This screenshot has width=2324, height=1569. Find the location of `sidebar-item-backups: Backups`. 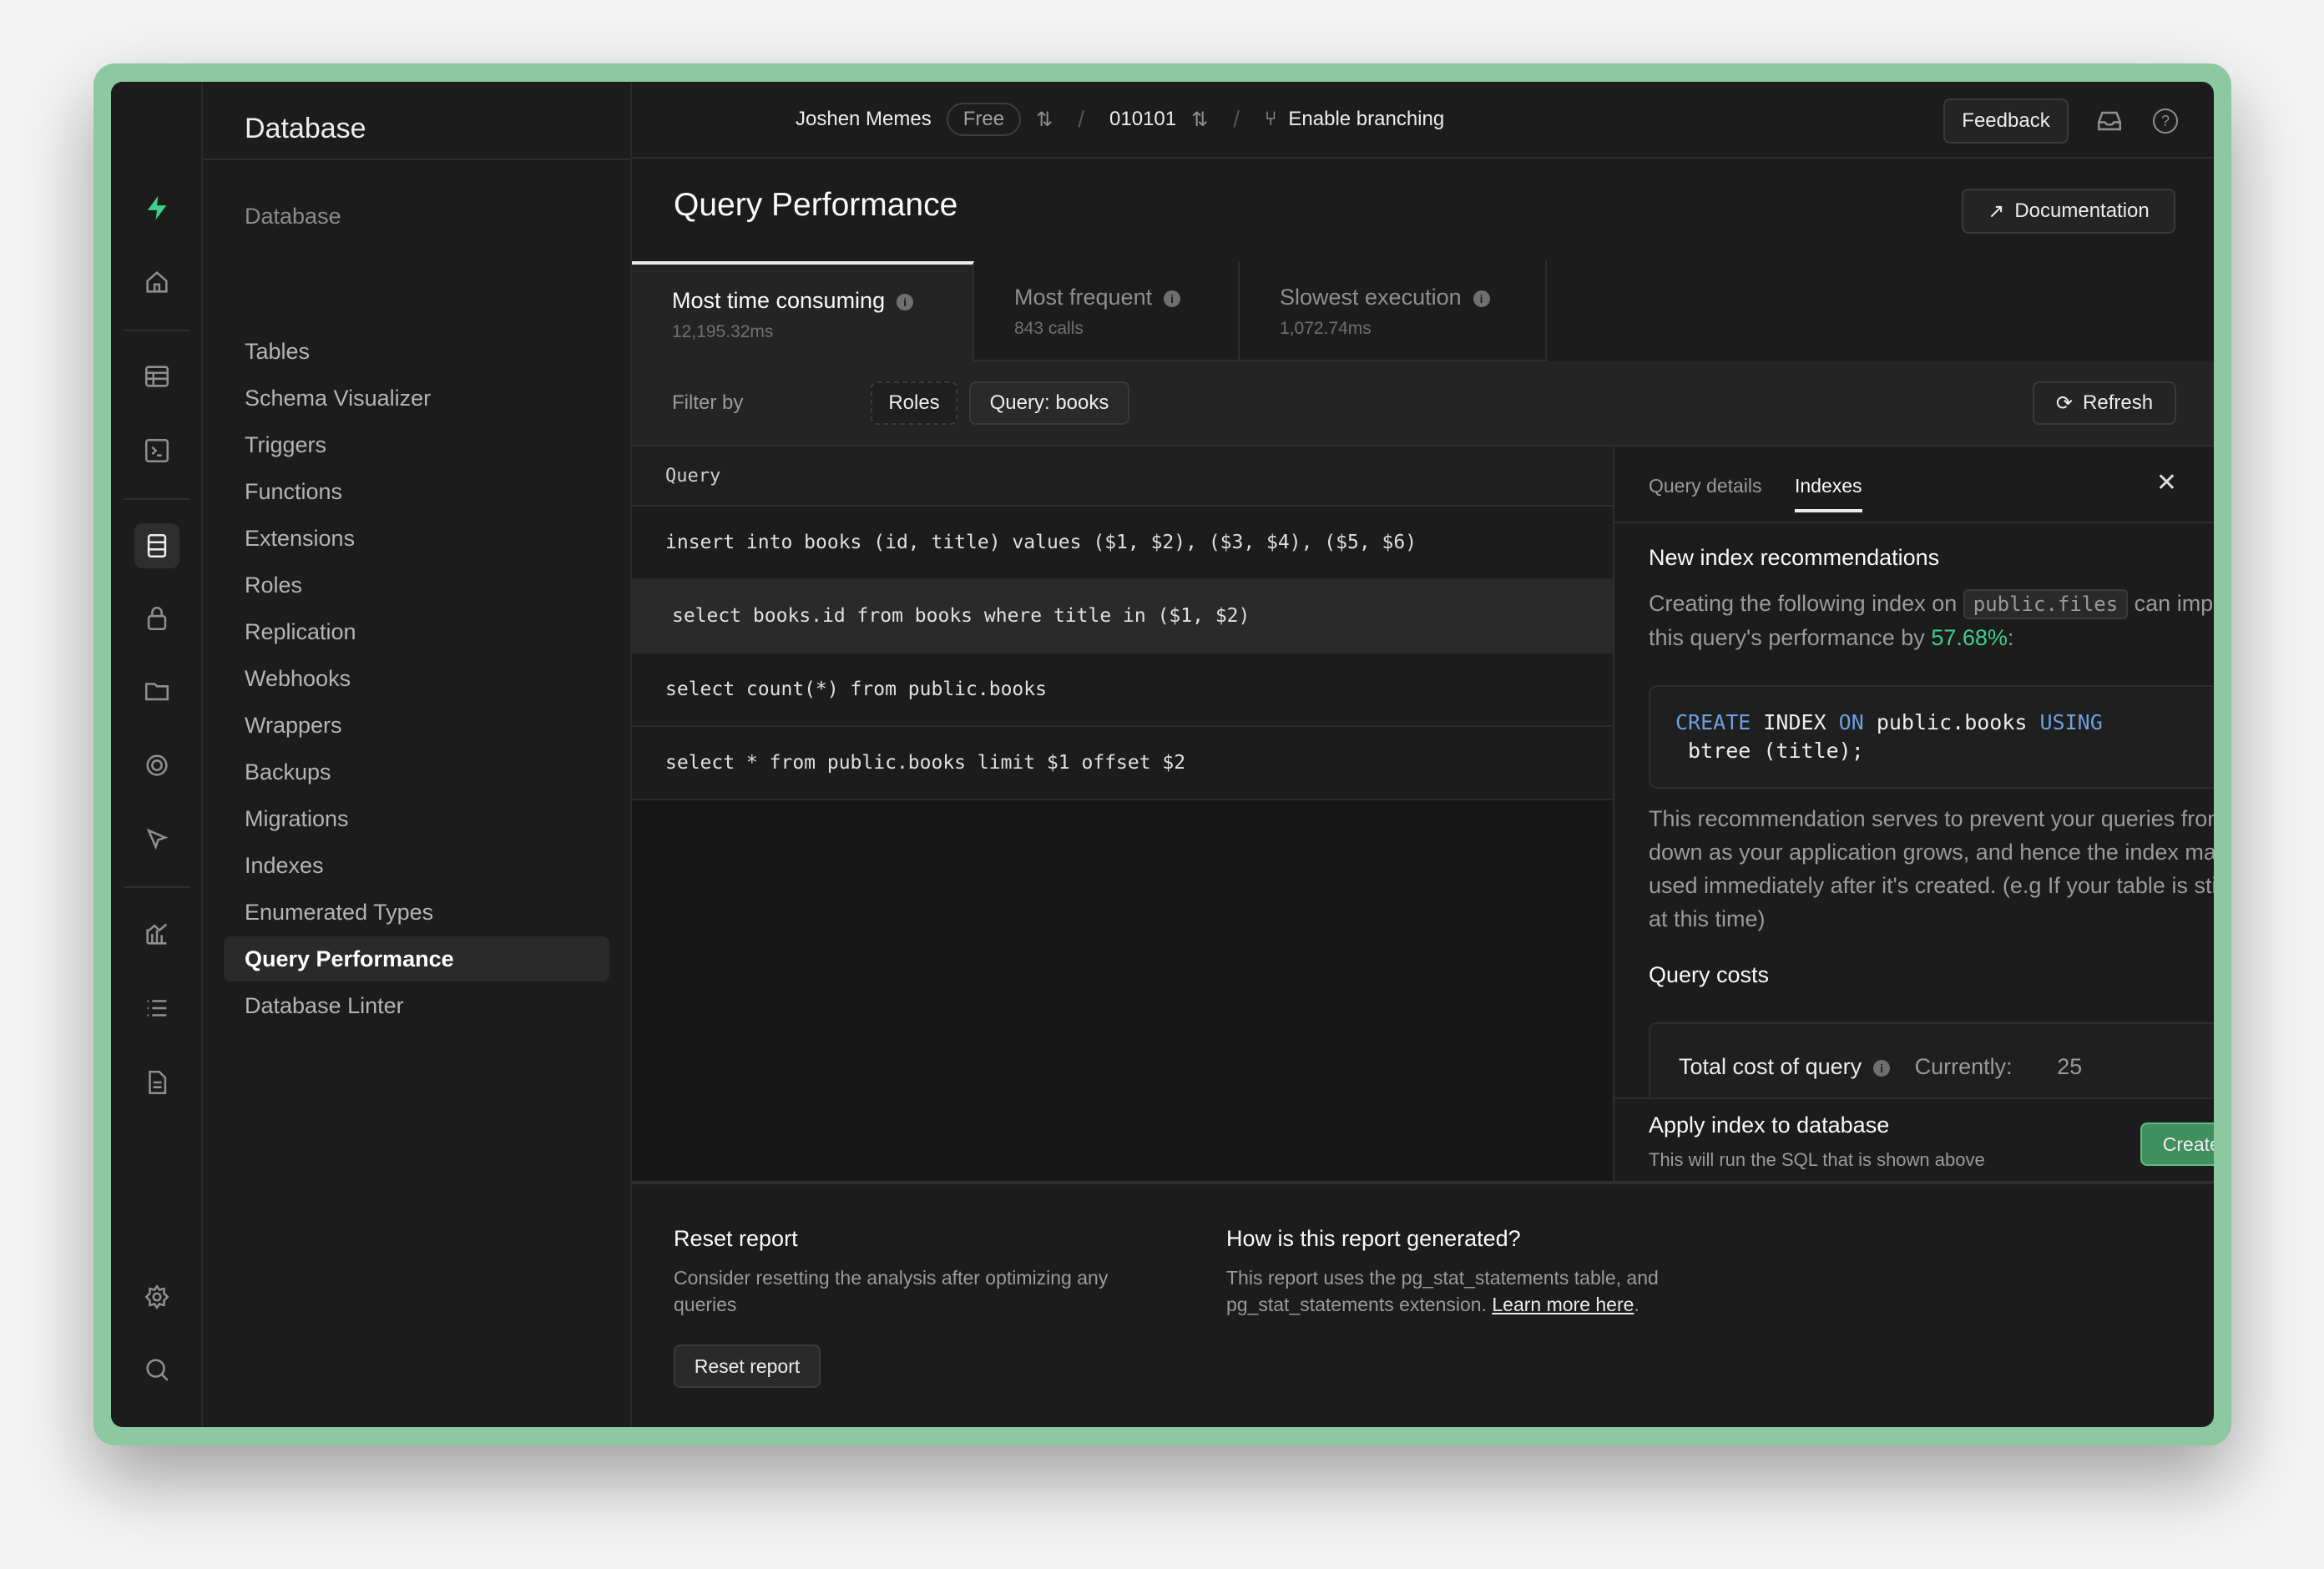

sidebar-item-backups: Backups is located at coordinates (416, 772).